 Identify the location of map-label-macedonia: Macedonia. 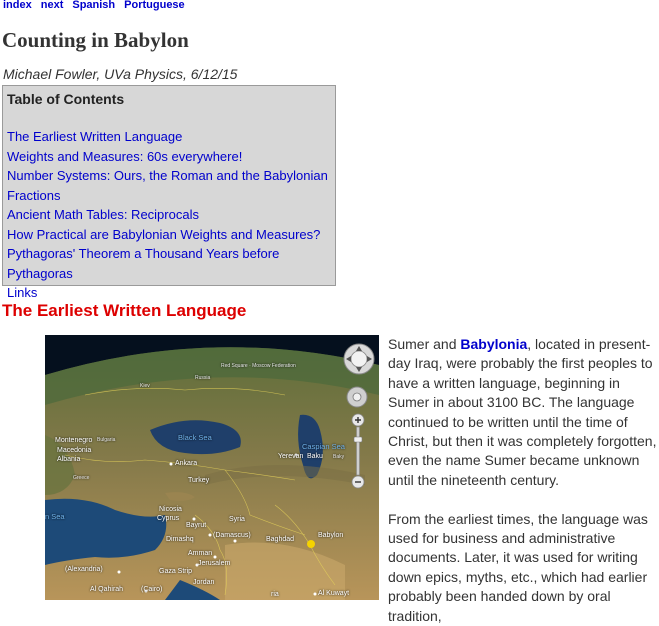
(74, 450).